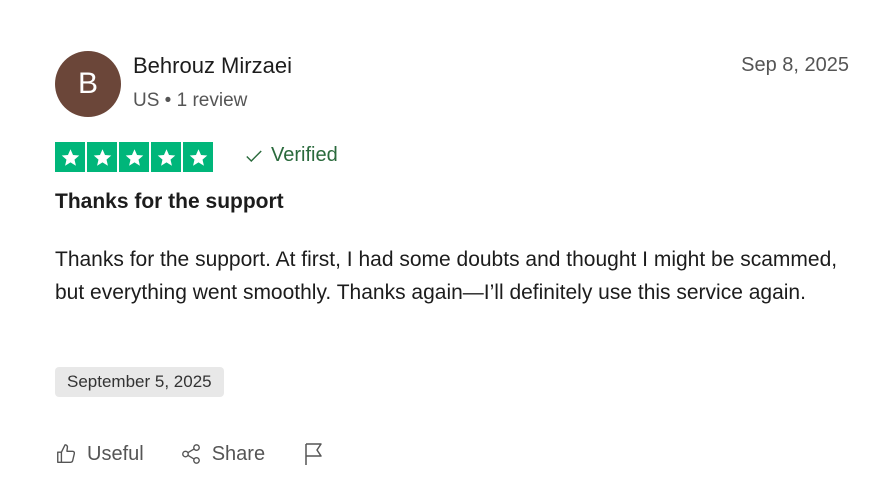  I want to click on flag-icon, so click(313, 454).